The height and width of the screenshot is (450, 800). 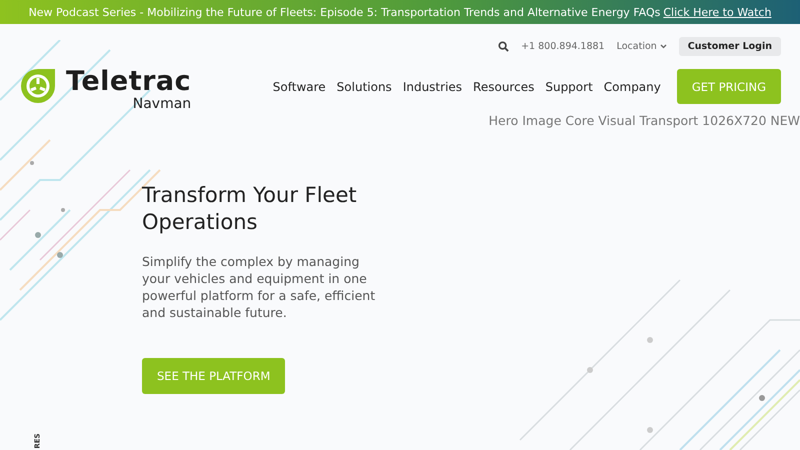 I want to click on nav-link: Company, so click(x=632, y=87).